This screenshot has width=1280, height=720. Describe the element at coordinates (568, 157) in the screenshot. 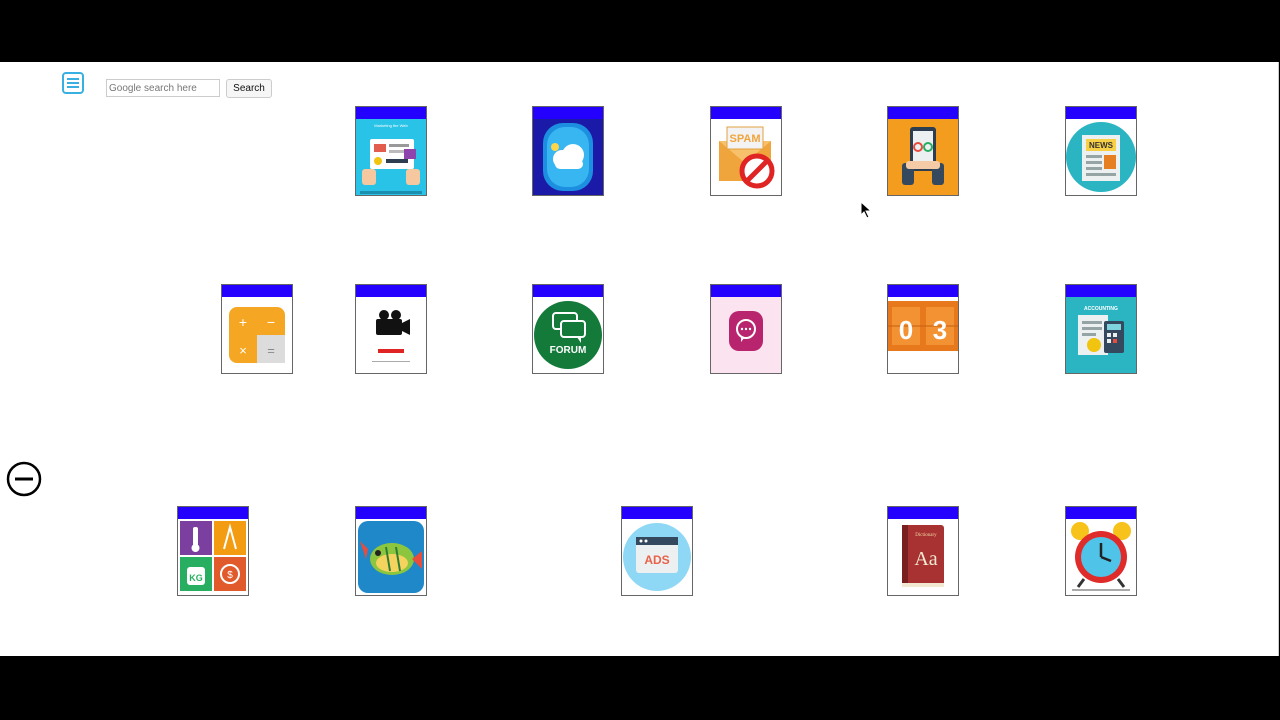

I see `cloud-weather-icon` at that location.